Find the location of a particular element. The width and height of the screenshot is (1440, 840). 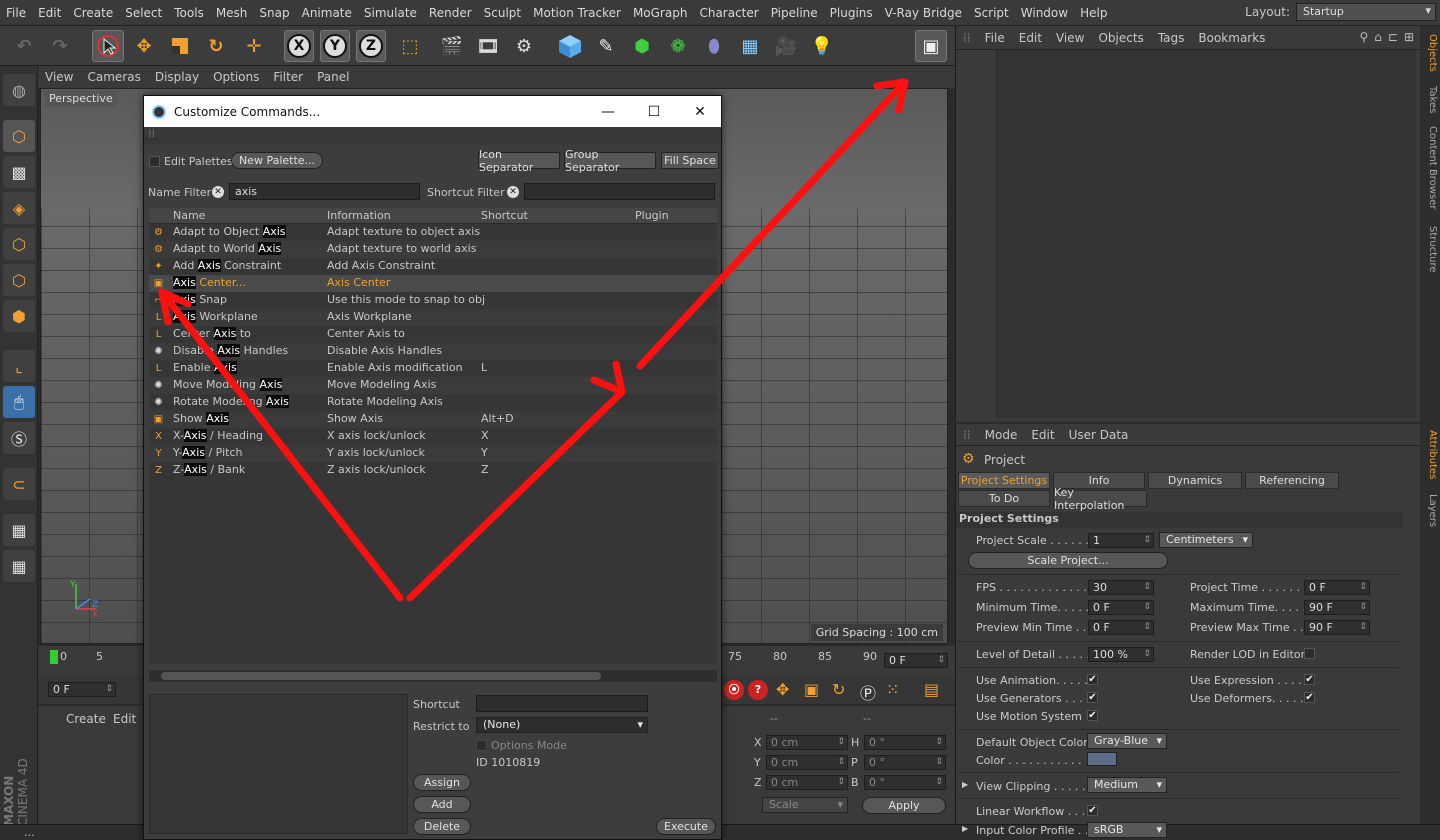

edges-mode-icon: ⬡ is located at coordinates (19, 280).